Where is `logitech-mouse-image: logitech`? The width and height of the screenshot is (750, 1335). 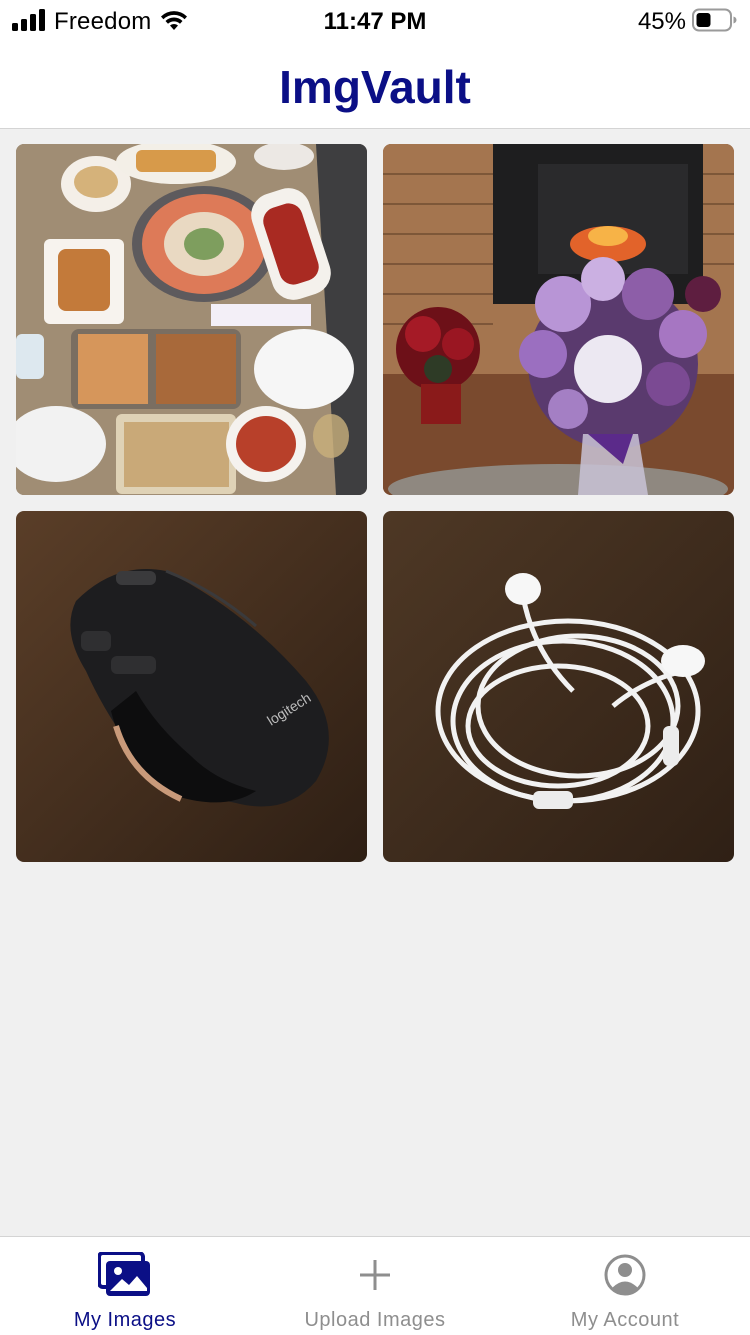
logitech-mouse-image: logitech is located at coordinates (191, 686).